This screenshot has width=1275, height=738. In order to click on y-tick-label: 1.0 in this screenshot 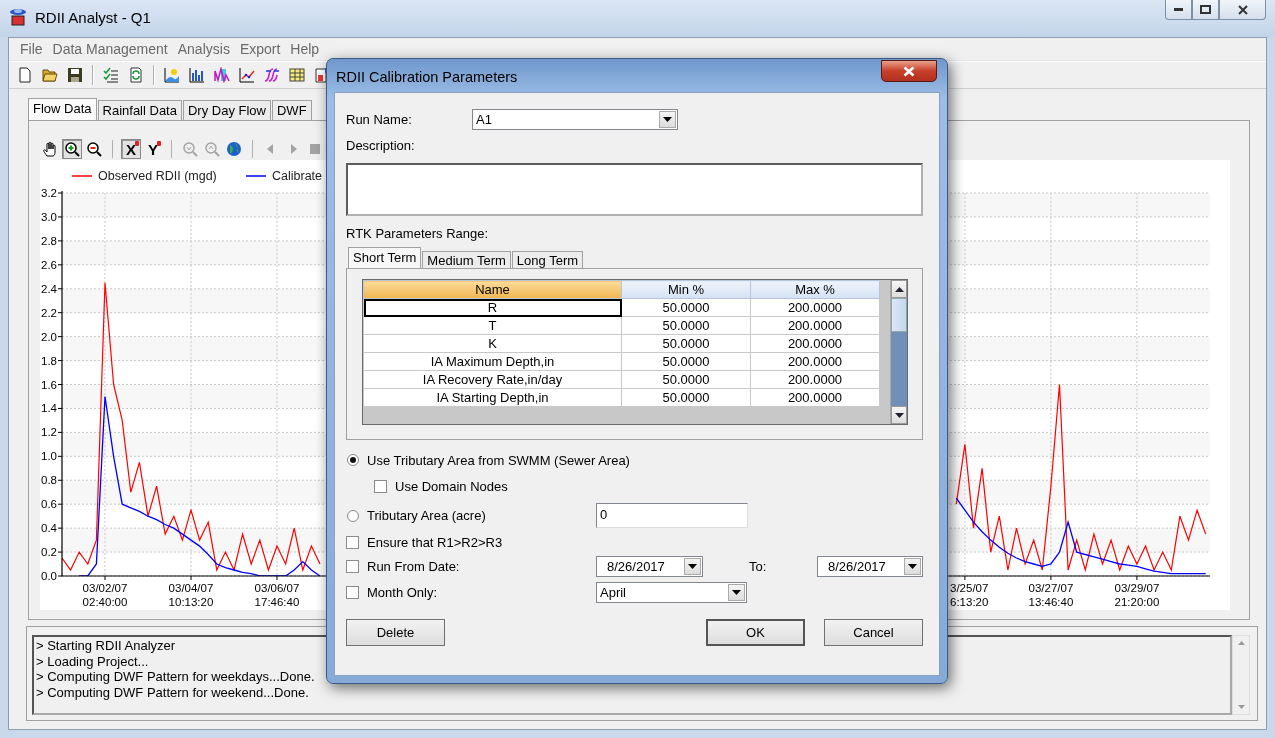, I will do `click(49, 456)`.